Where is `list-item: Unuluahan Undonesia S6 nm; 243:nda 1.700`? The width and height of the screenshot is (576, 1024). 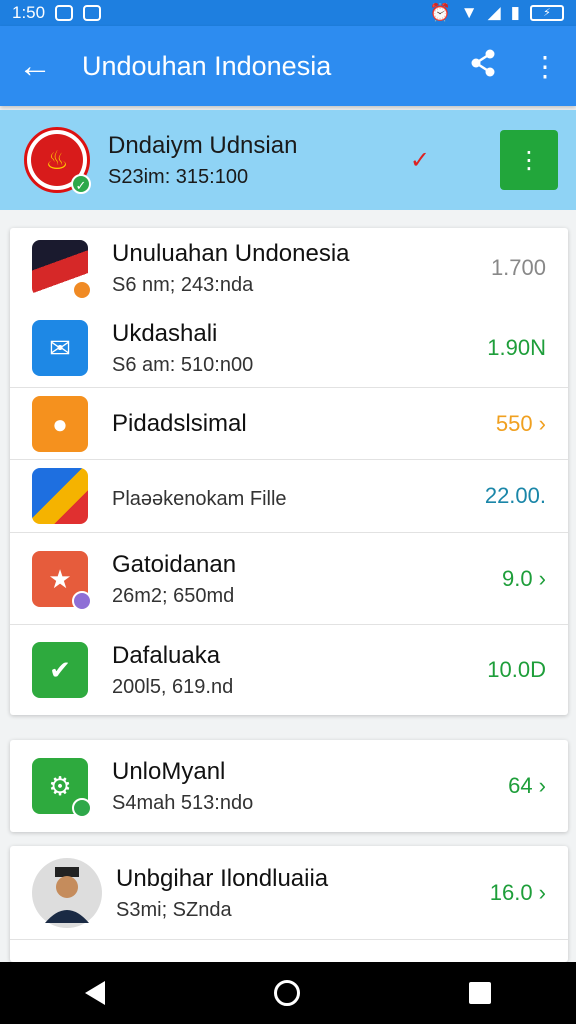
list-item: Unuluahan Undonesia S6 nm; 243:nda 1.700 is located at coordinates (289, 268).